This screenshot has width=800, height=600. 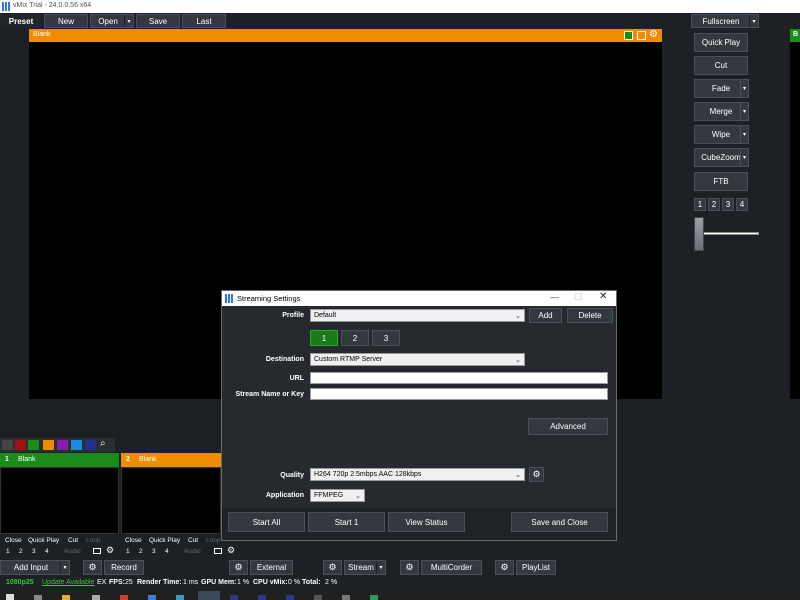 I want to click on input-1-num-1: 1, so click(x=8, y=551).